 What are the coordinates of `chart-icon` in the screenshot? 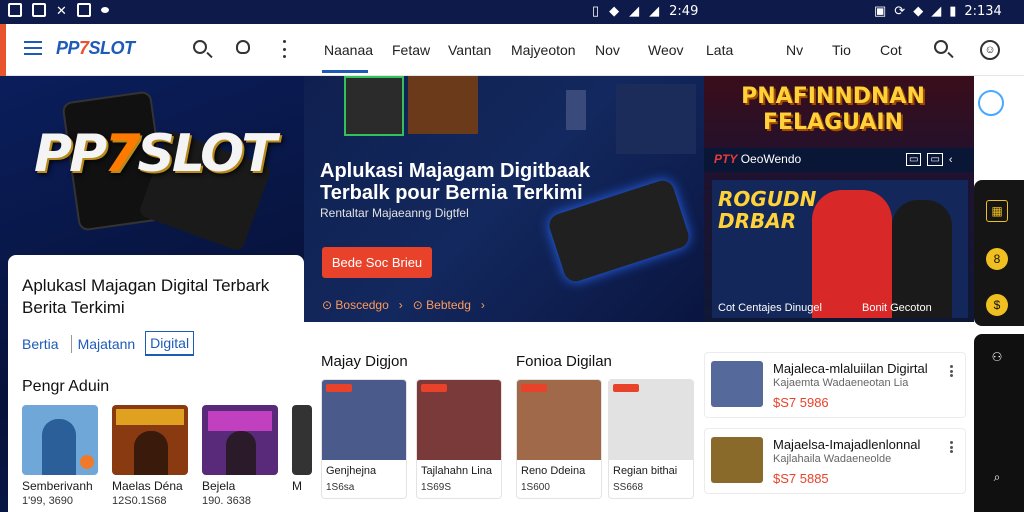 It's located at (991, 103).